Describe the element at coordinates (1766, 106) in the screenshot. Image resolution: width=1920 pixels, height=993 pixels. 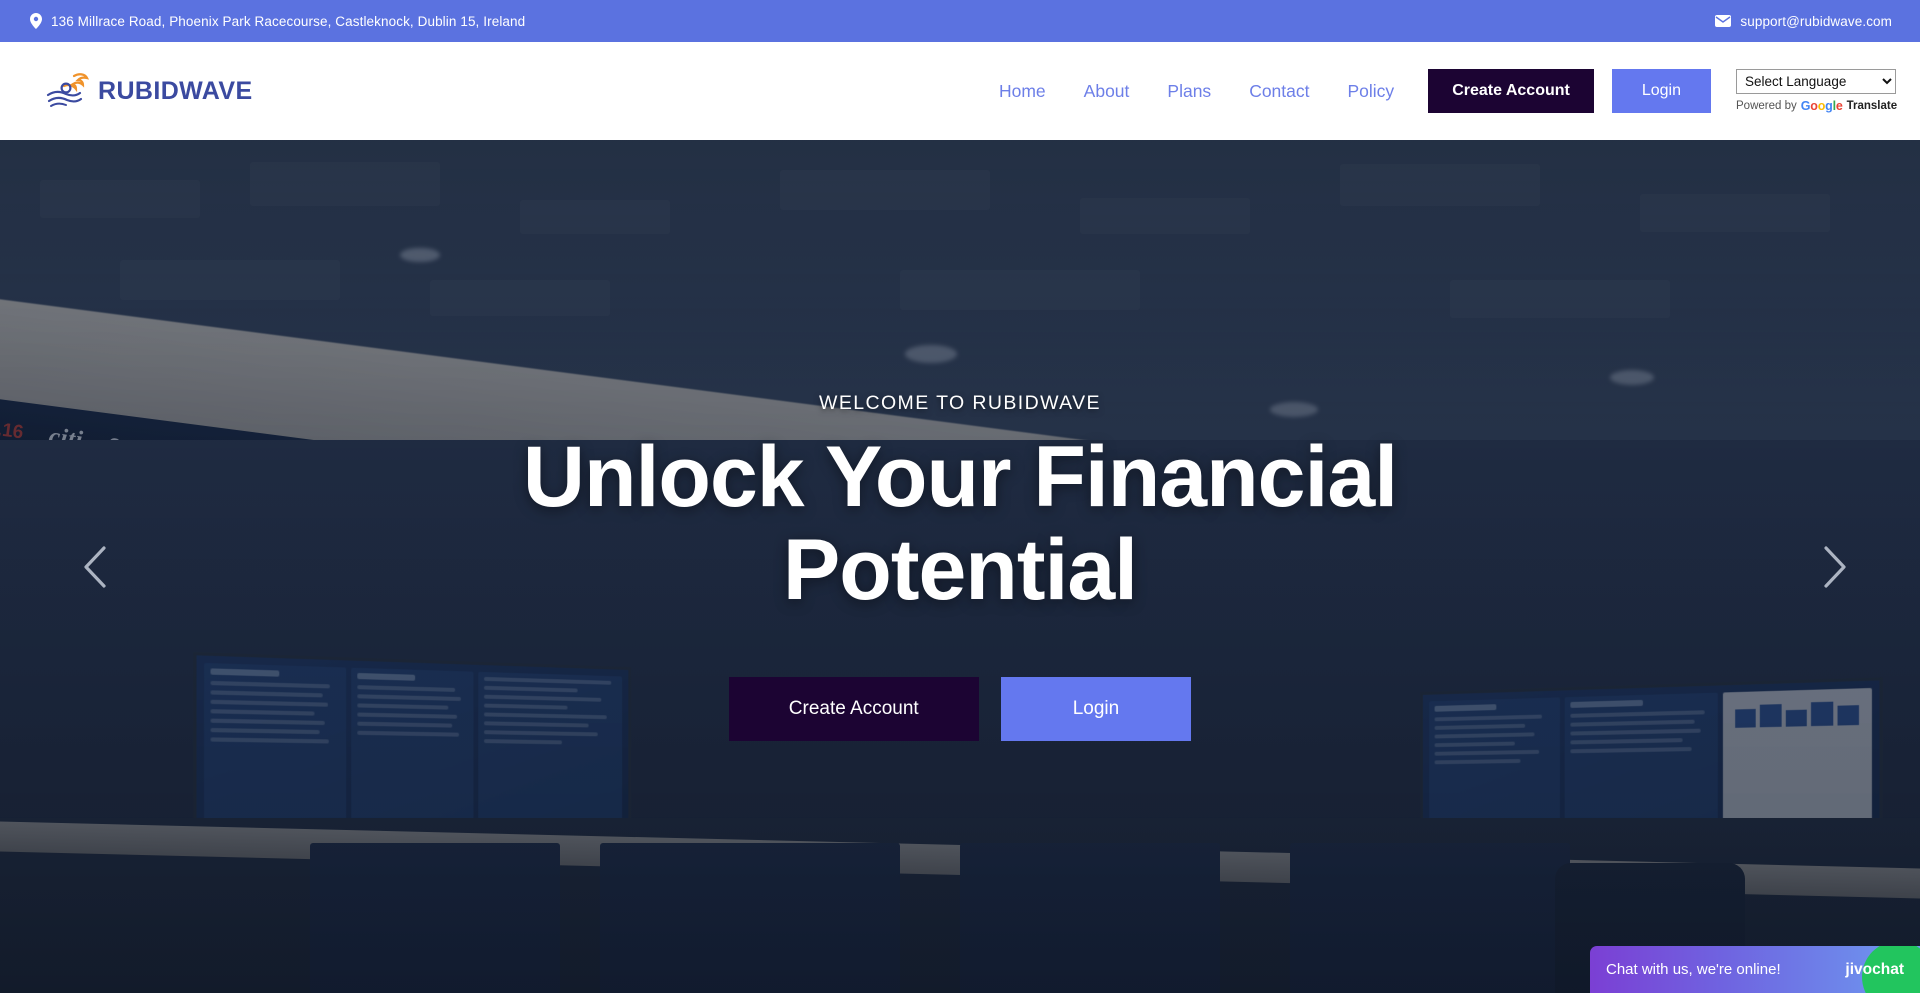
I see `powered-by-text: Powered by` at that location.